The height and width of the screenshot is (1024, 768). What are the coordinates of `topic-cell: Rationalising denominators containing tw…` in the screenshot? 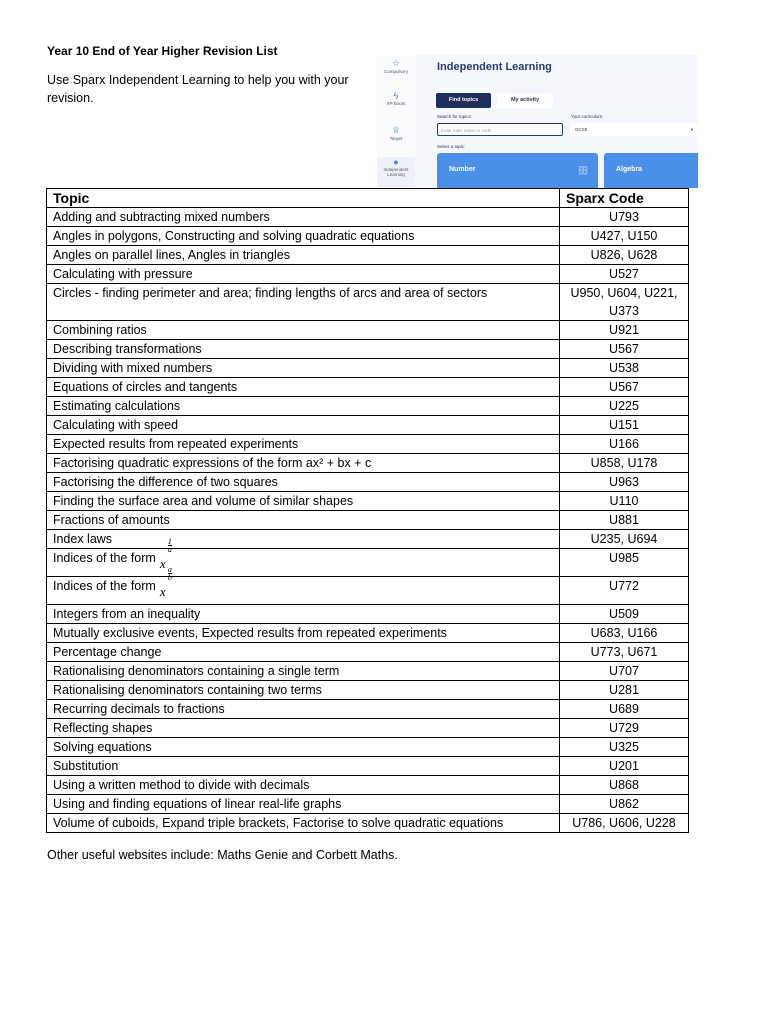 It's located at (303, 690).